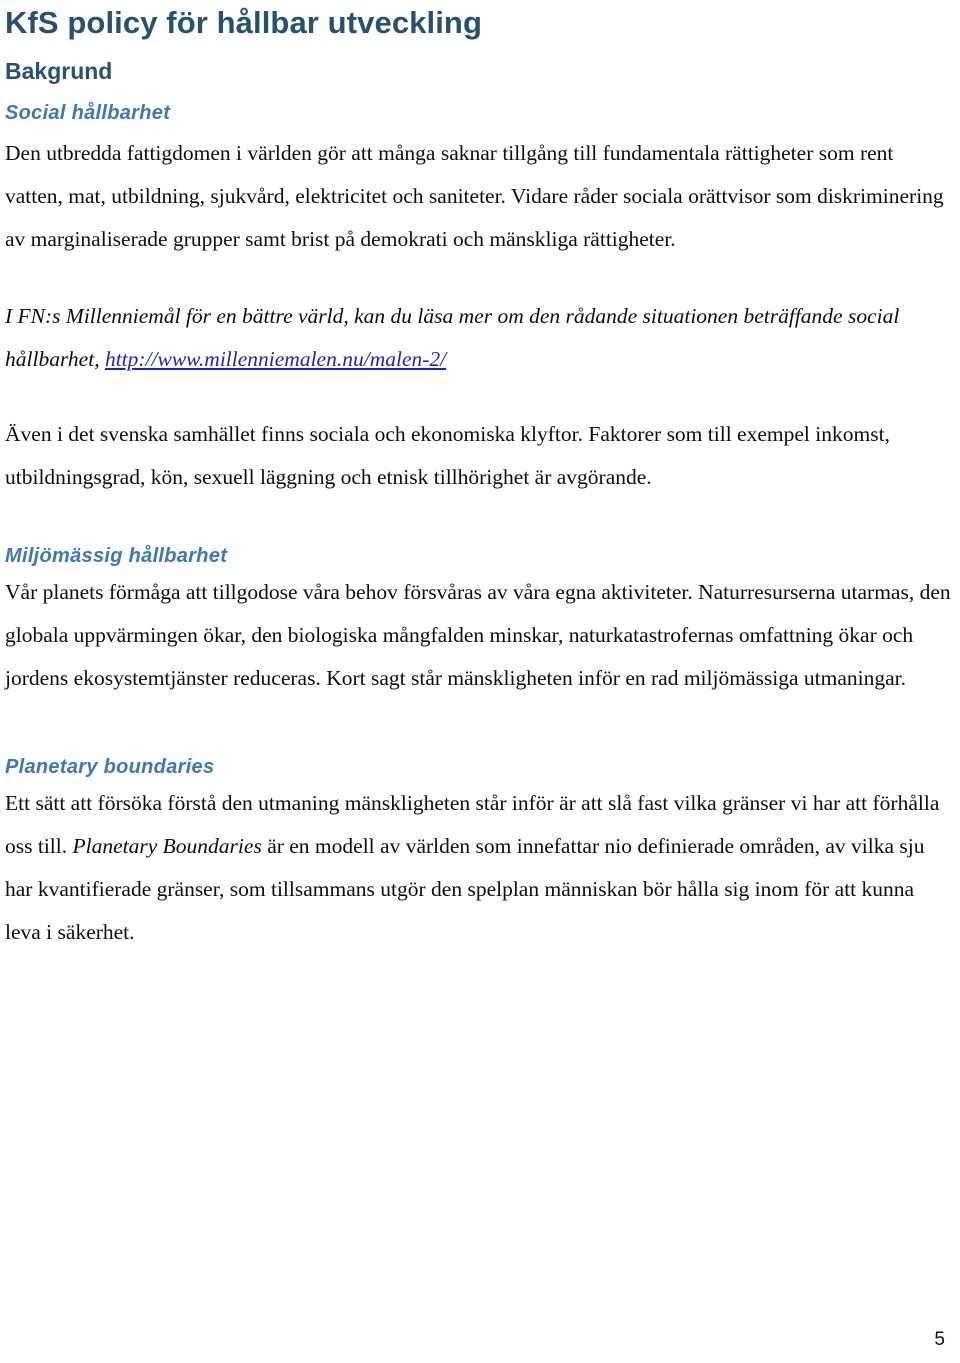 This screenshot has width=960, height=1363. Describe the element at coordinates (59, 71) in the screenshot. I see `section-heading-bakgrund: Bakgrund` at that location.